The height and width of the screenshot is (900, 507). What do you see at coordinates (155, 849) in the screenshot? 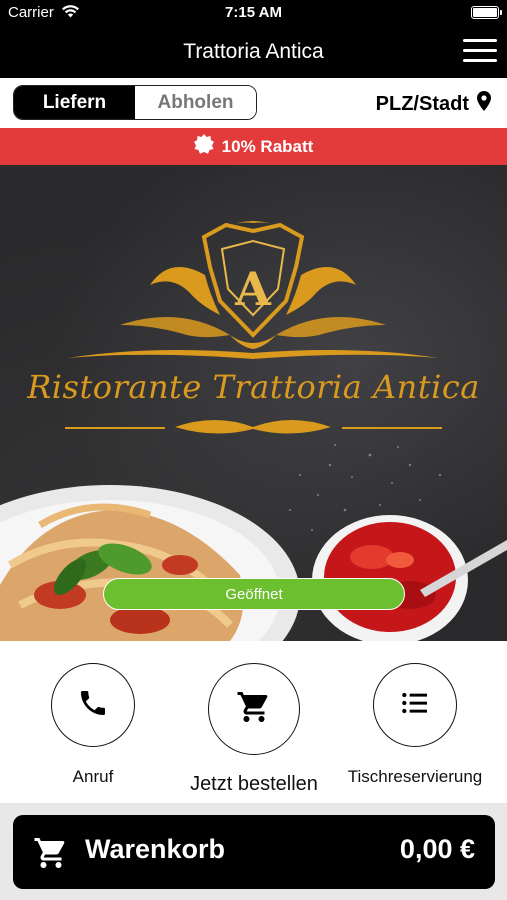
I see `cart-label: Warenkorb` at bounding box center [155, 849].